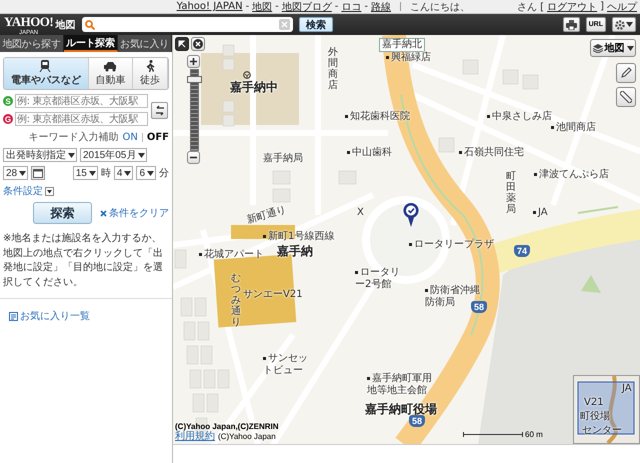  What do you see at coordinates (493, 434) in the screenshot?
I see `scale-bar` at bounding box center [493, 434].